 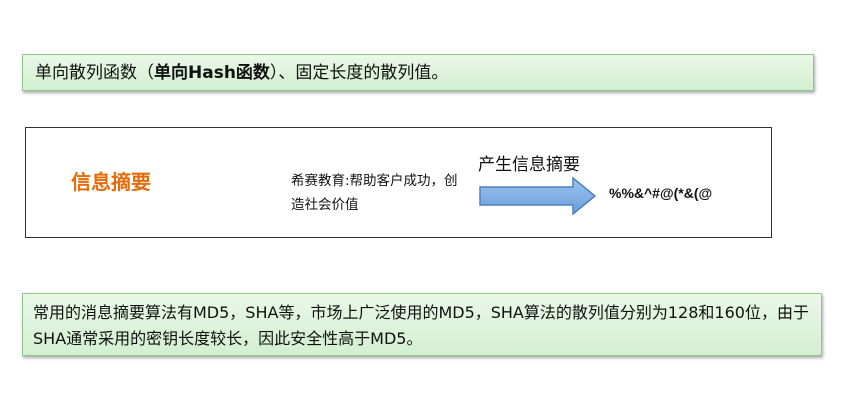 I want to click on input-message: 希赛教育:帮助客户成功，创造社会价值, so click(x=374, y=193).